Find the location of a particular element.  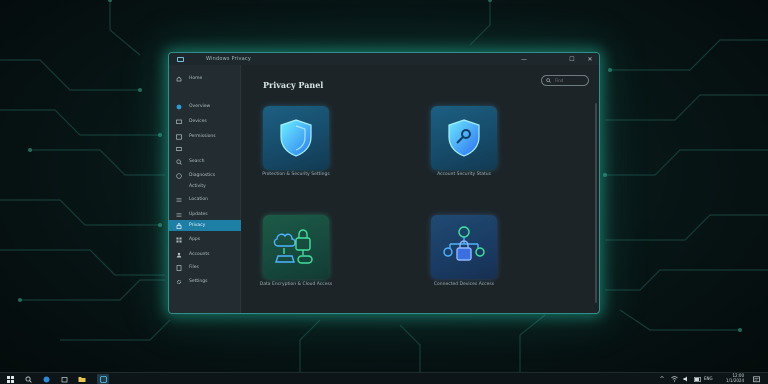

cloud-lock-icon is located at coordinates (293, 246).